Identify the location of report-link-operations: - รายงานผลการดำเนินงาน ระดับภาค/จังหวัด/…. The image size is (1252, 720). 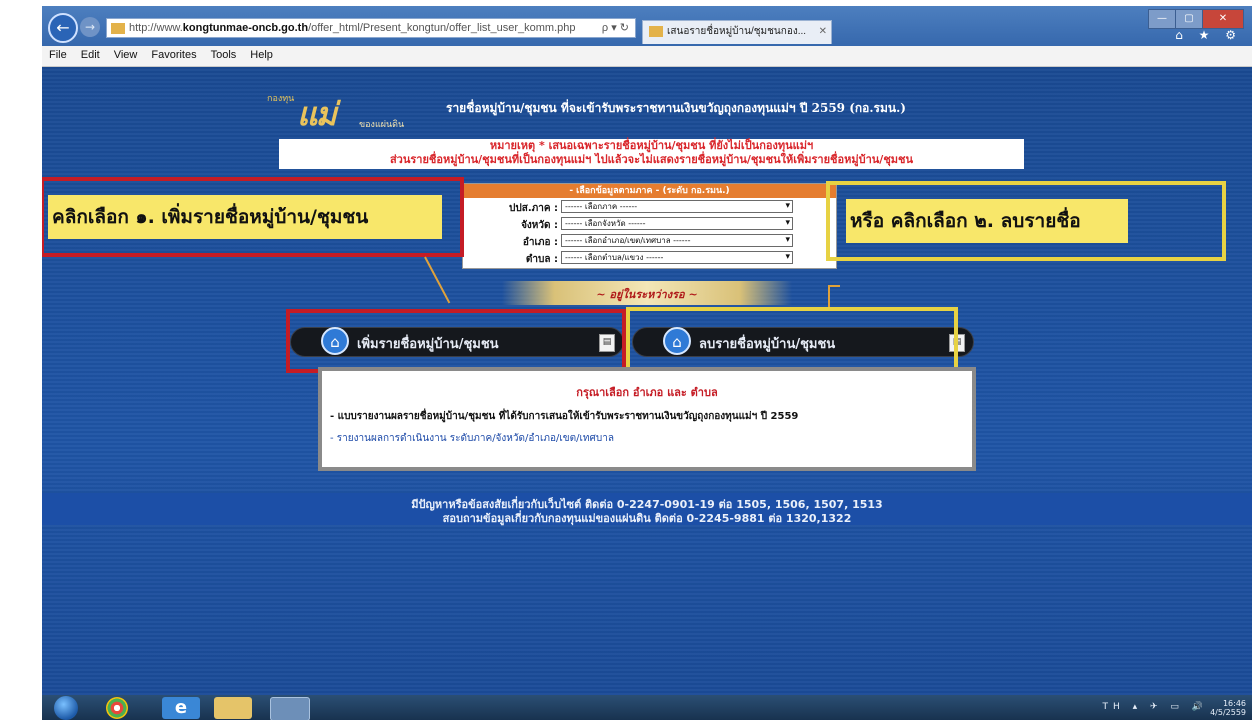
(472, 438).